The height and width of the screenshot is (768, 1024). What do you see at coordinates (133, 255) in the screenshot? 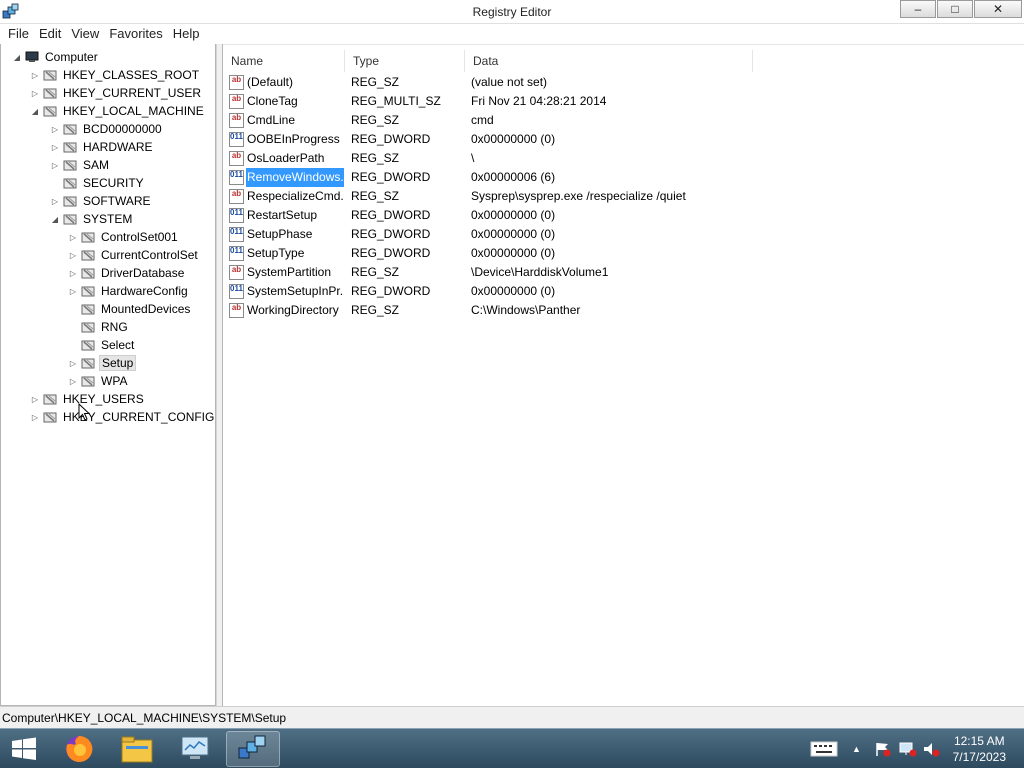
I see `tree-item-currentcontrolset: ▷ CurrentControlSet` at bounding box center [133, 255].